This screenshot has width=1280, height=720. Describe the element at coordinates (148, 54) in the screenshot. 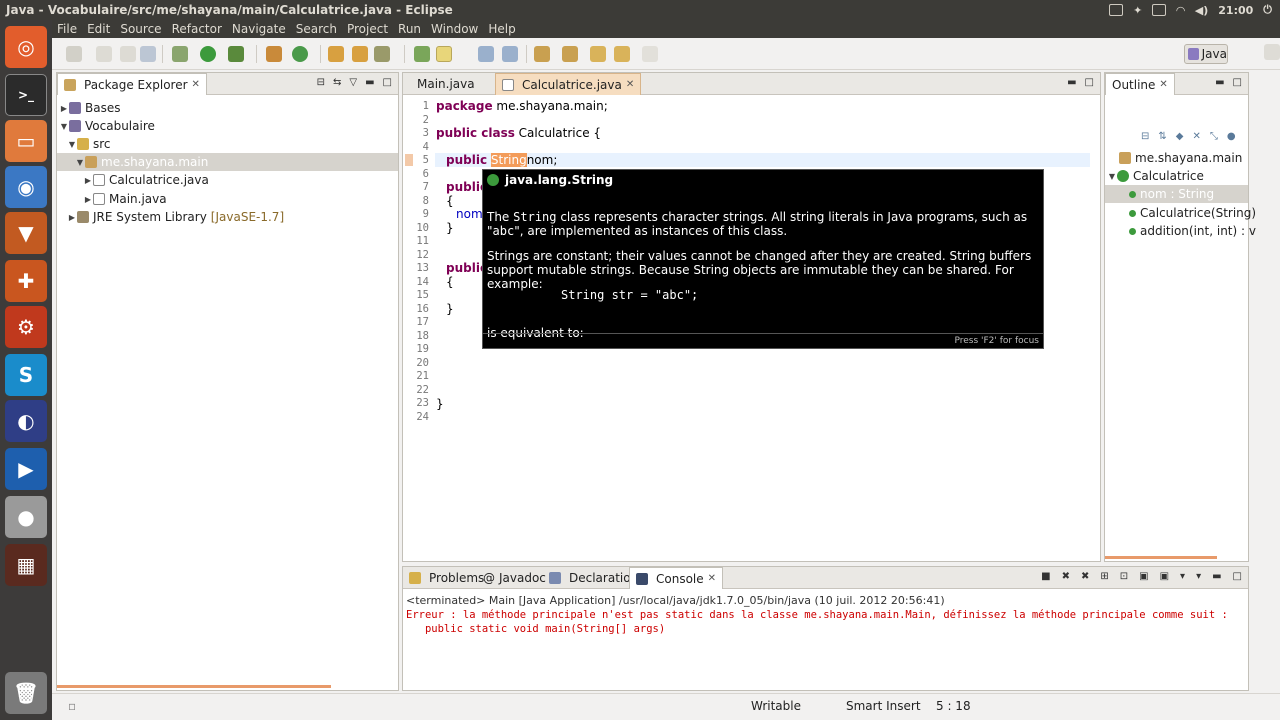

I see `print-icon` at that location.